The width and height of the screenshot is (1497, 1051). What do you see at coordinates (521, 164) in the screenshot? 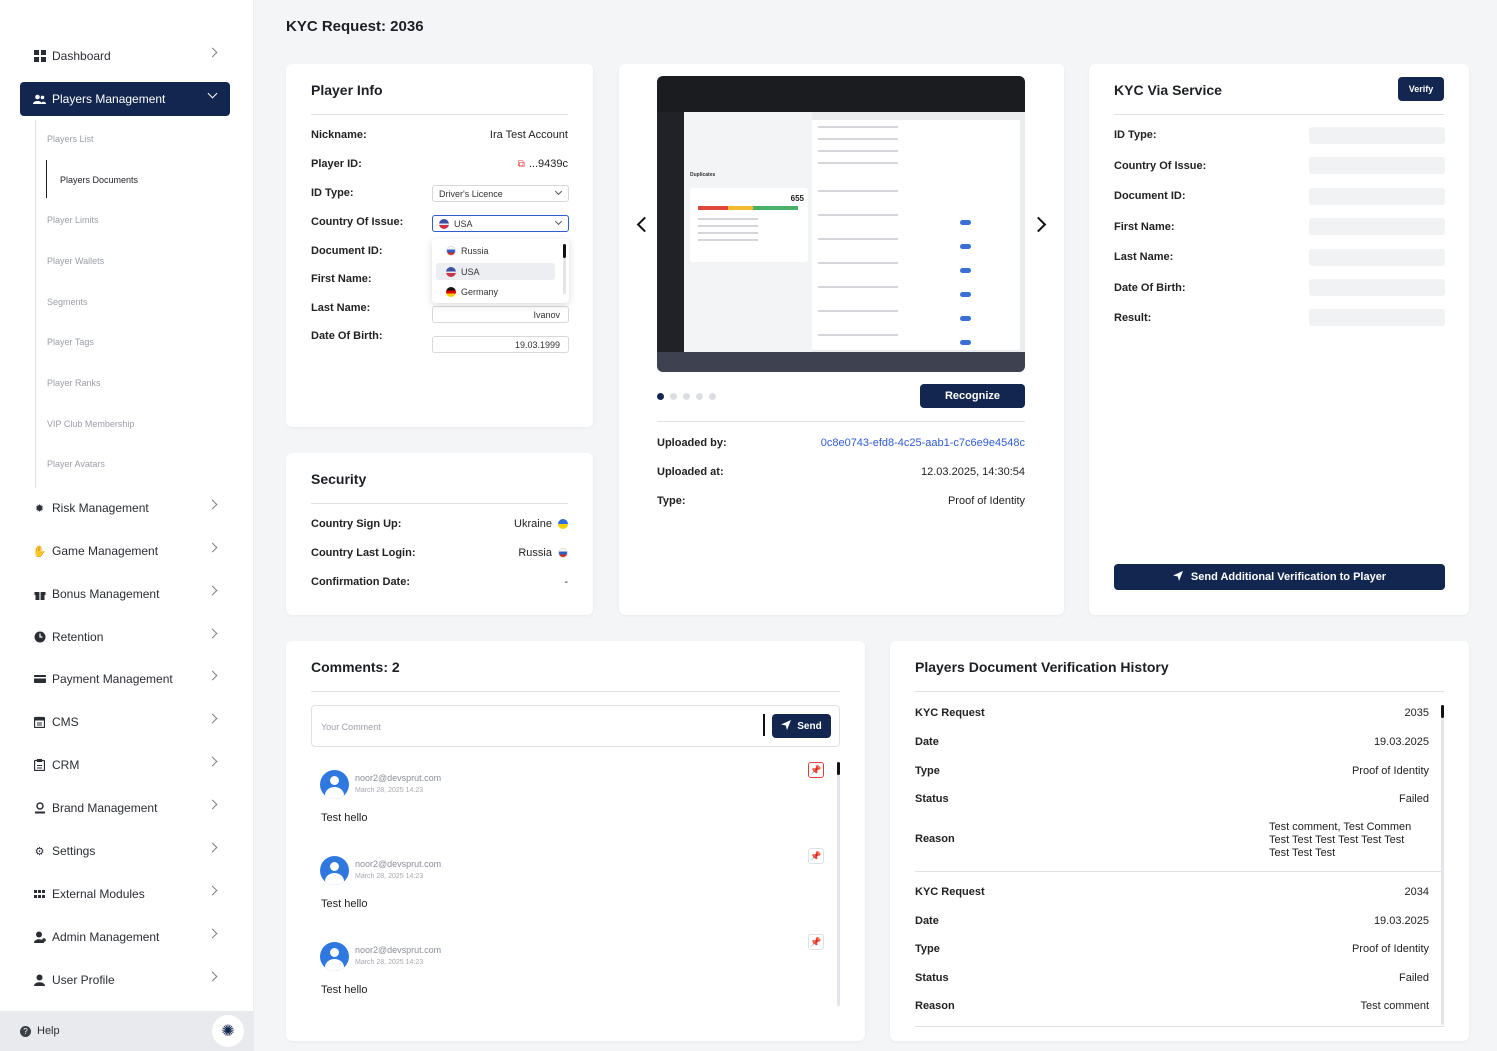
I see `copy-icon: ⧉` at bounding box center [521, 164].